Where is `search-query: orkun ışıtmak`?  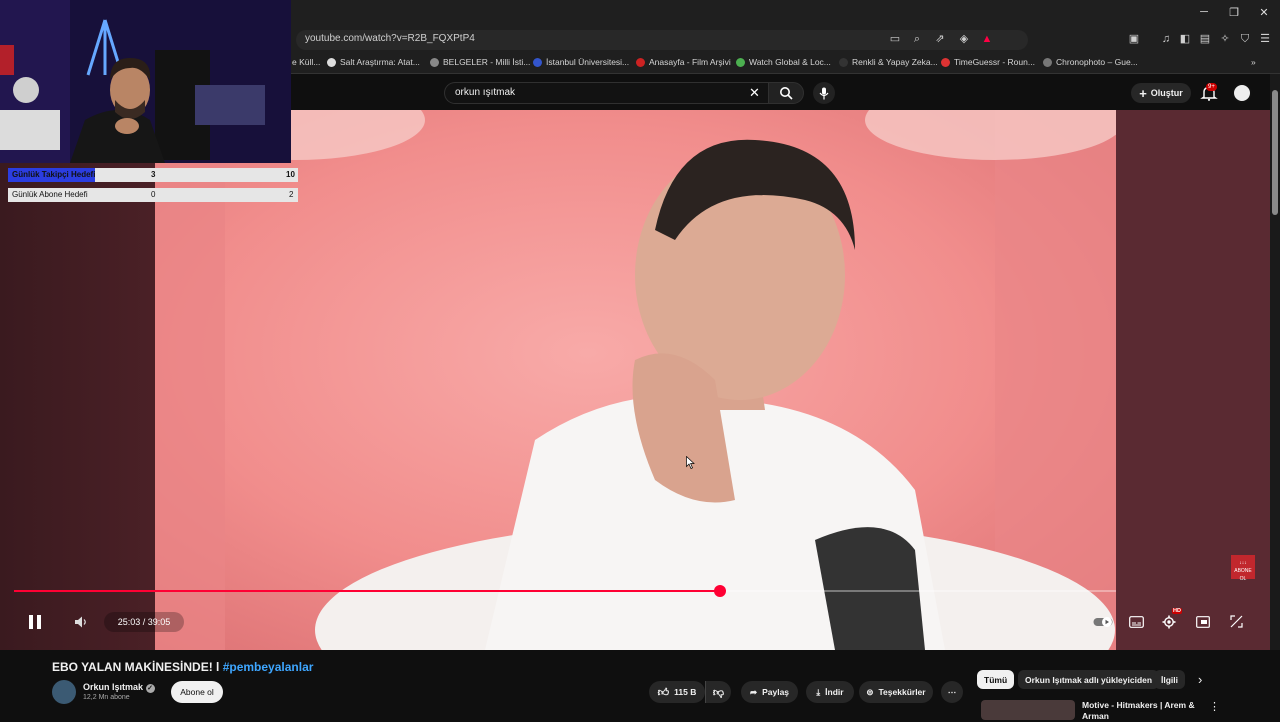
search-query: orkun ışıtmak is located at coordinates (485, 92).